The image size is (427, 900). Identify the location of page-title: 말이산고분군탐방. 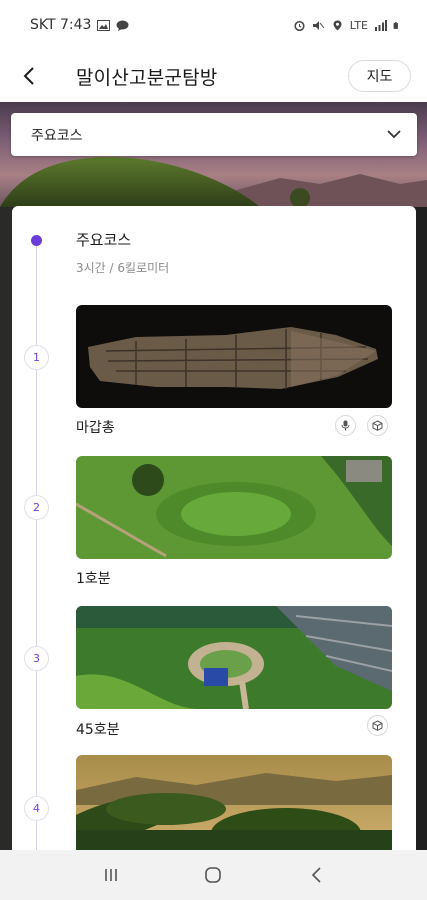
(147, 77).